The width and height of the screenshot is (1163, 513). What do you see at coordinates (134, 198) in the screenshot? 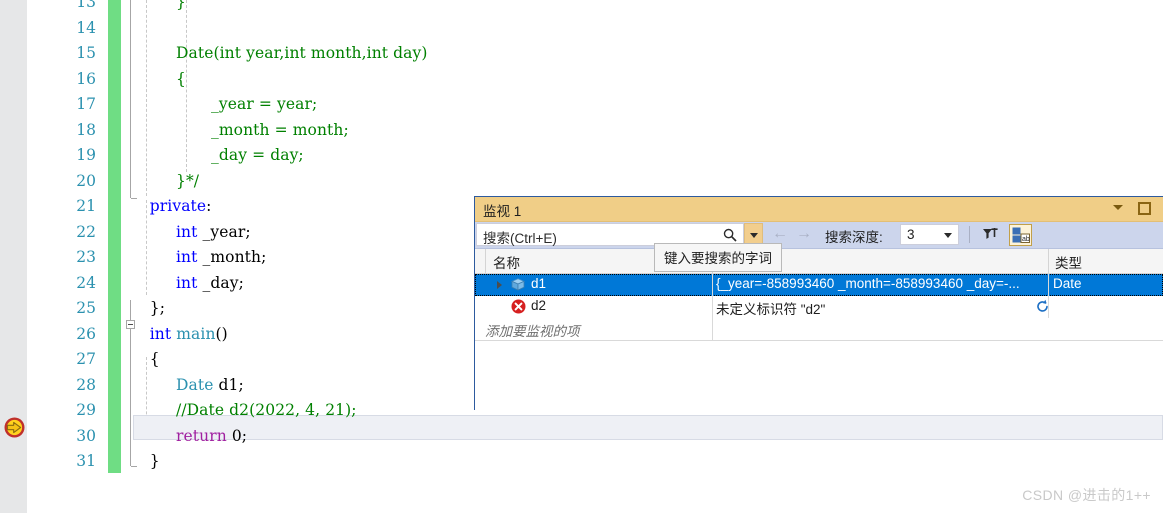
I see `outlining-tick-top` at bounding box center [134, 198].